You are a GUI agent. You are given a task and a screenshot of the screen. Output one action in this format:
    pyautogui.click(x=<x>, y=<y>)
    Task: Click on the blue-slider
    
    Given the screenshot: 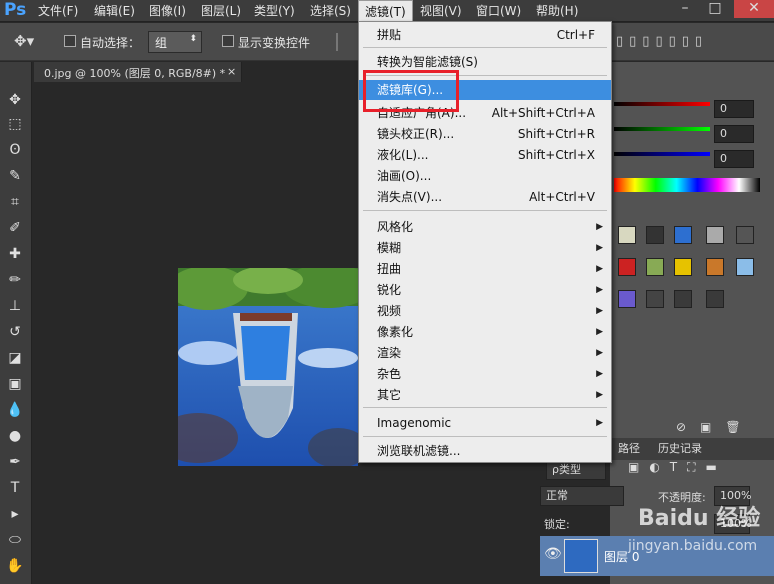 What is the action you would take?
    pyautogui.click(x=662, y=154)
    